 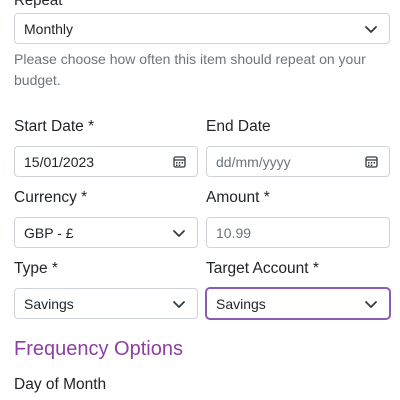 I want to click on day-of-month-label: Day of Month, so click(x=60, y=384).